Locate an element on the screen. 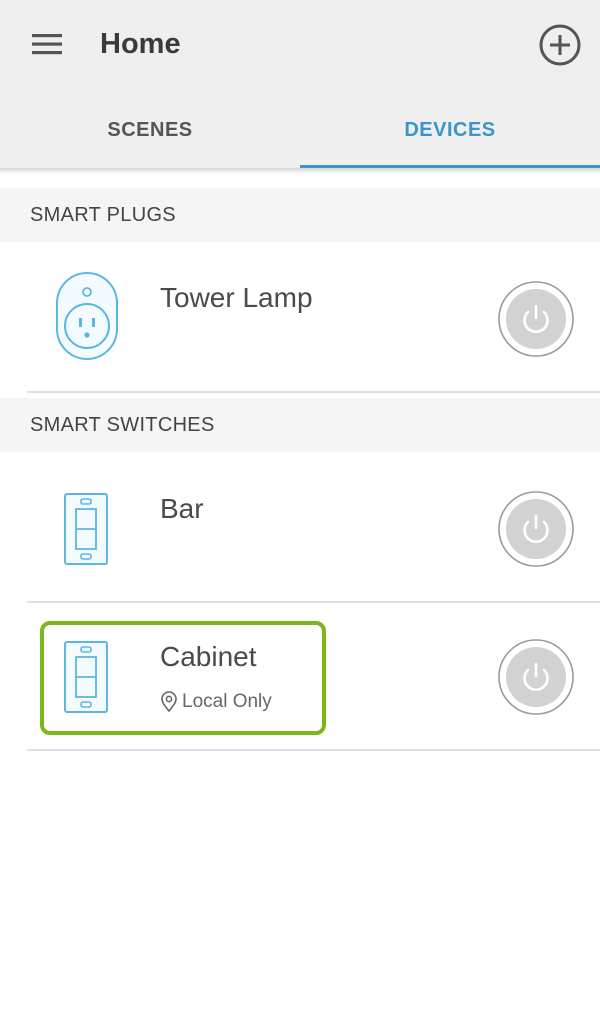 The width and height of the screenshot is (600, 1017). section-title: SMART SWITCHES is located at coordinates (122, 425).